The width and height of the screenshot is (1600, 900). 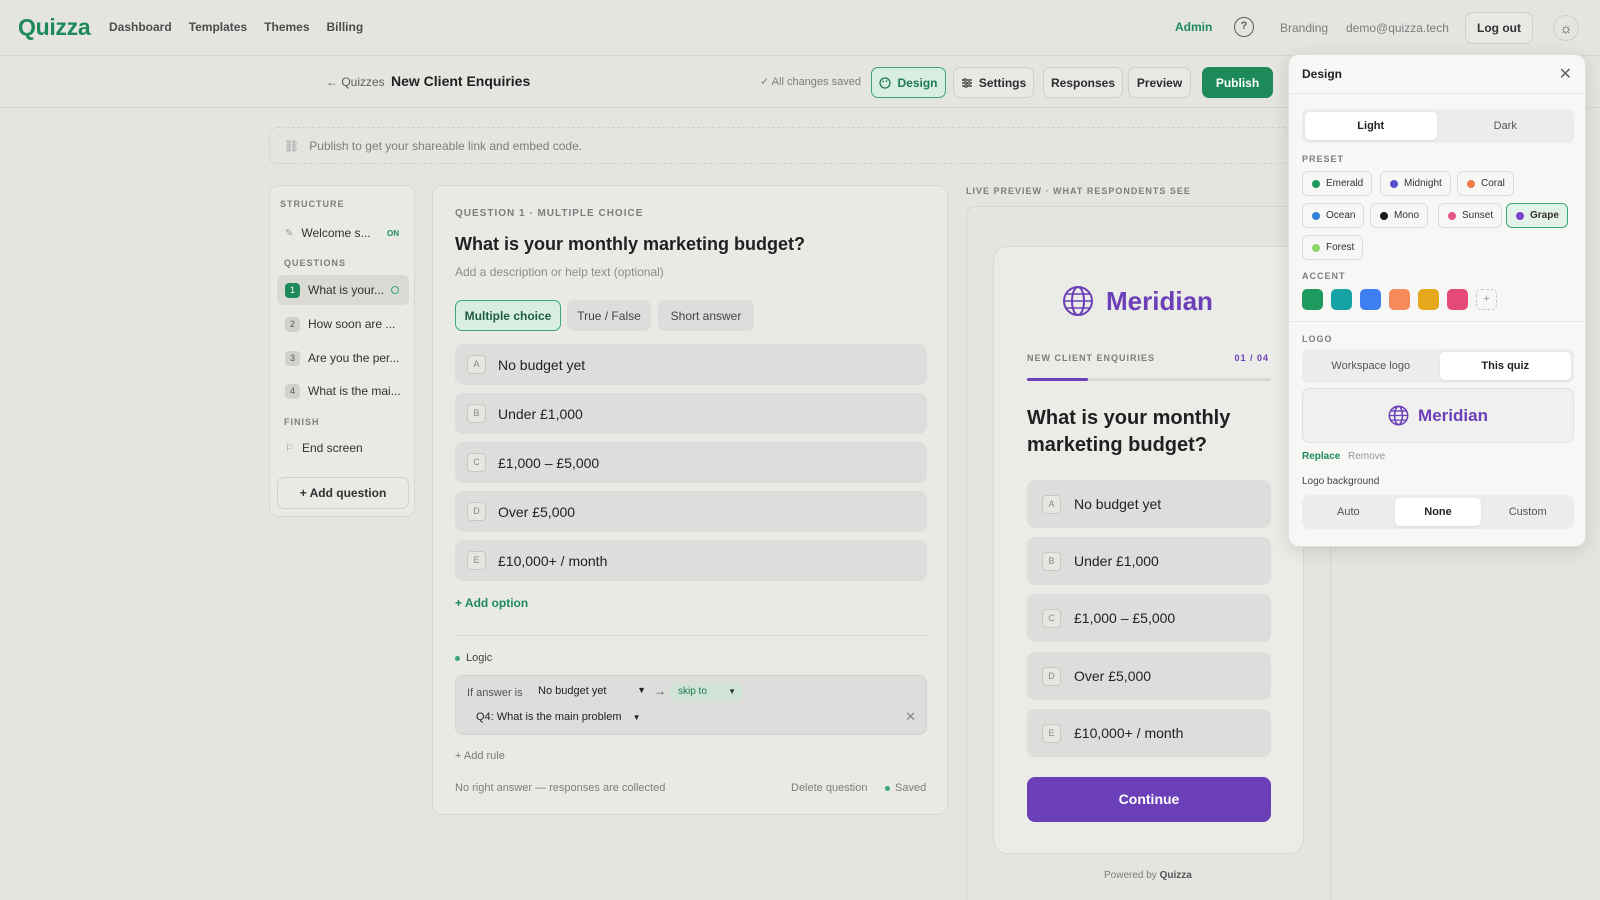 I want to click on type-multiple-choice: Multiple choice, so click(x=508, y=315).